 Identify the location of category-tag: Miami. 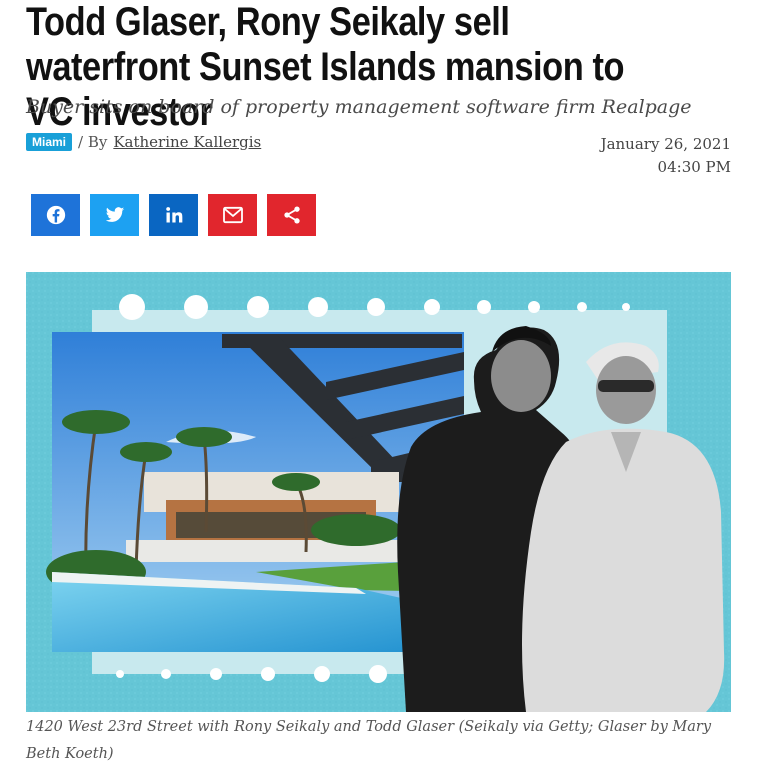
(49, 142).